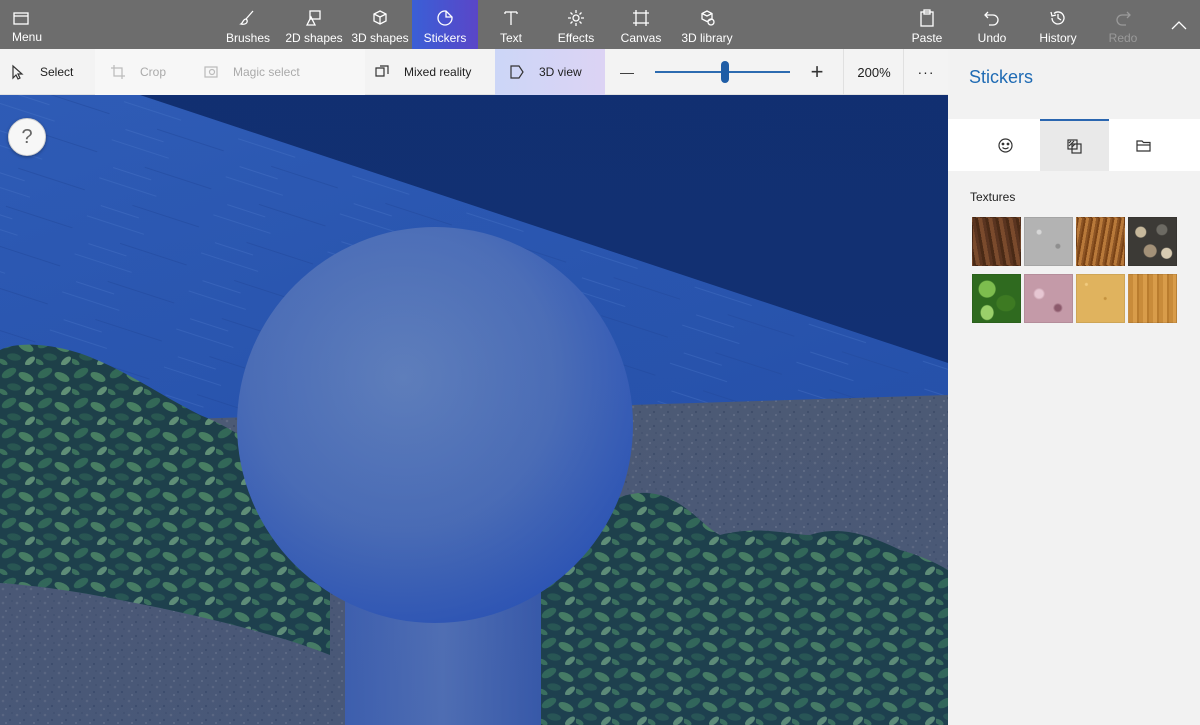 The width and height of the screenshot is (1200, 725). What do you see at coordinates (382, 71) in the screenshot?
I see `mixed-reality-icon` at bounding box center [382, 71].